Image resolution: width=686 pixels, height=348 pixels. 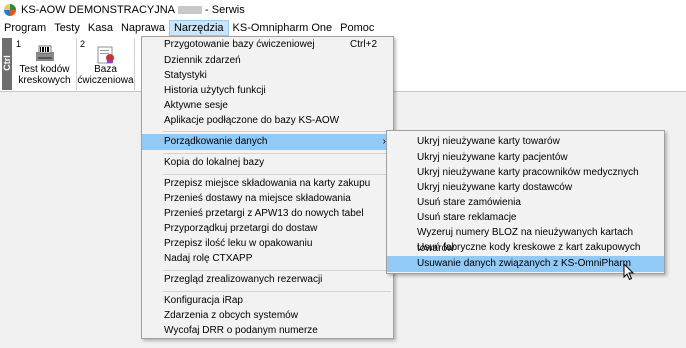 I want to click on menu-item-training-db-prepare: Przygotowanie bazy ćwiczeniowej Ctrl+2, so click(x=267, y=45).